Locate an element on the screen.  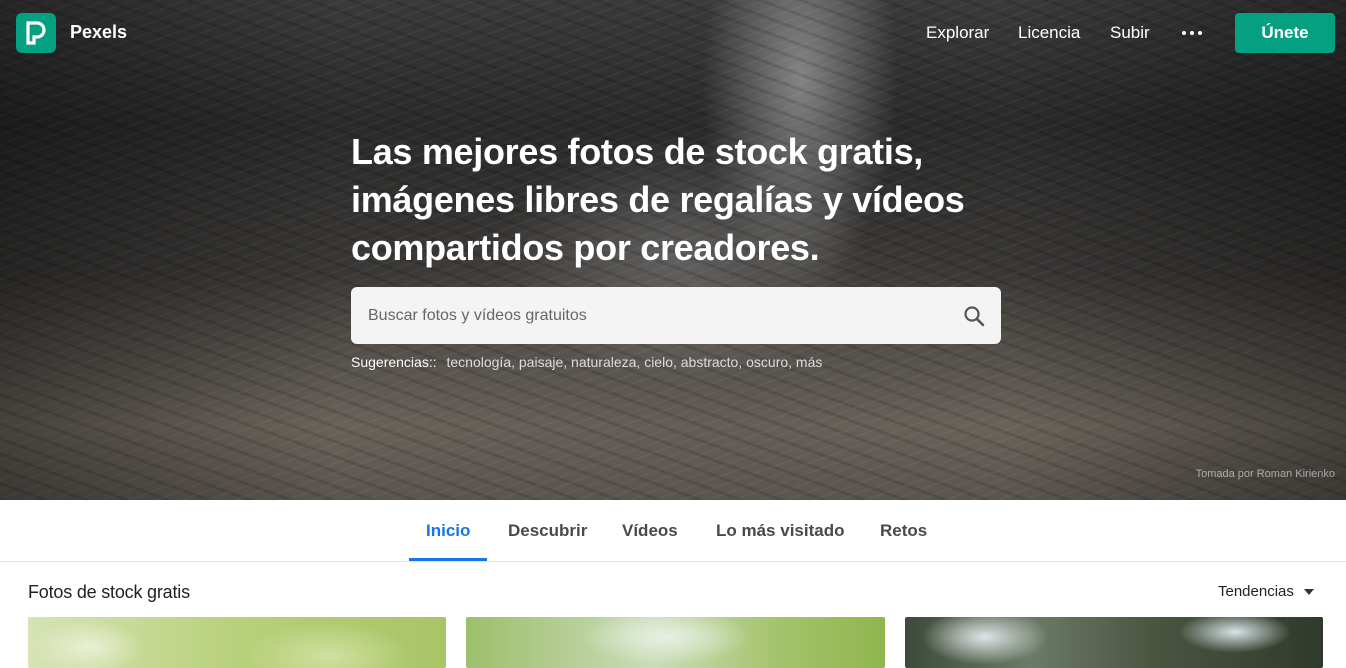
top-nav: Pexels Explorar Licencia Subir Únete is located at coordinates (673, 33).